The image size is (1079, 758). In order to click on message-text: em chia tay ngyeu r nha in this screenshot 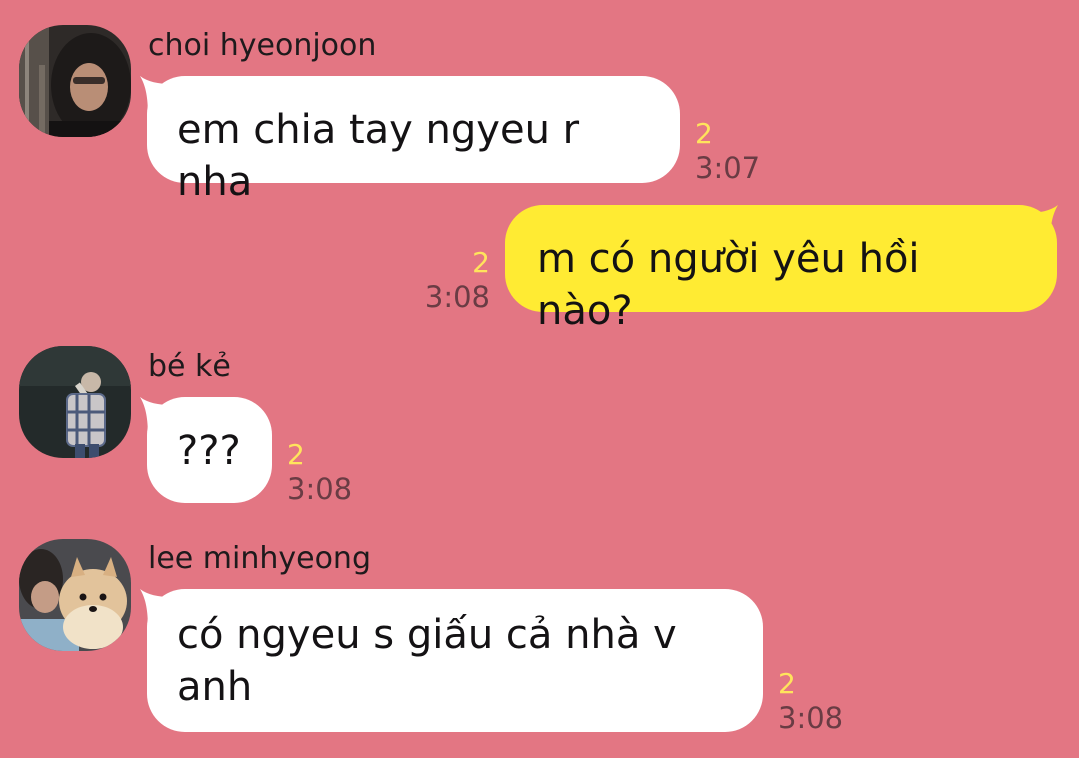, I will do `click(378, 156)`.